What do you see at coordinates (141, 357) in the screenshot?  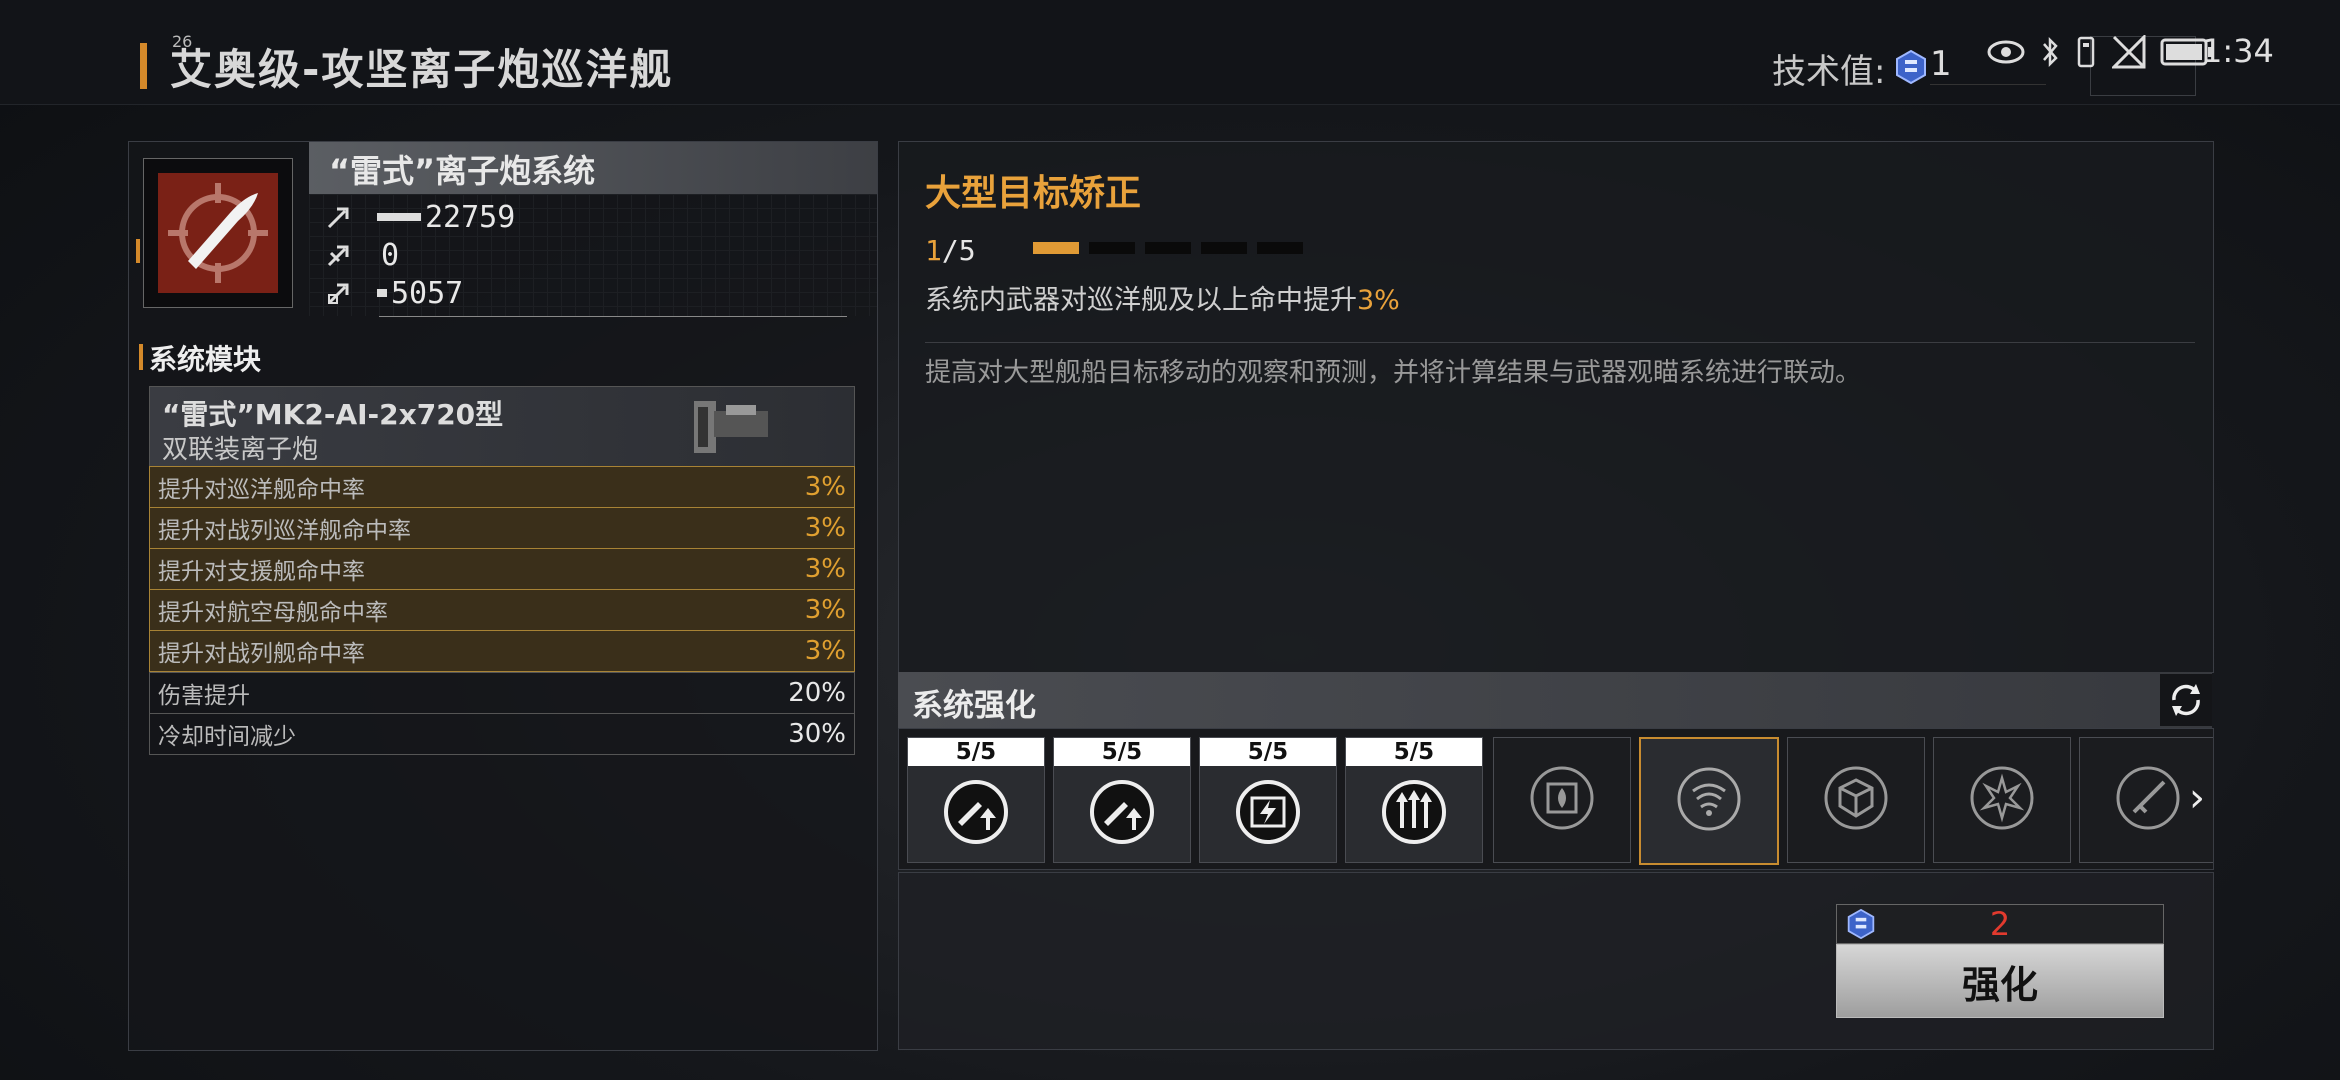 I see `modules-accent` at bounding box center [141, 357].